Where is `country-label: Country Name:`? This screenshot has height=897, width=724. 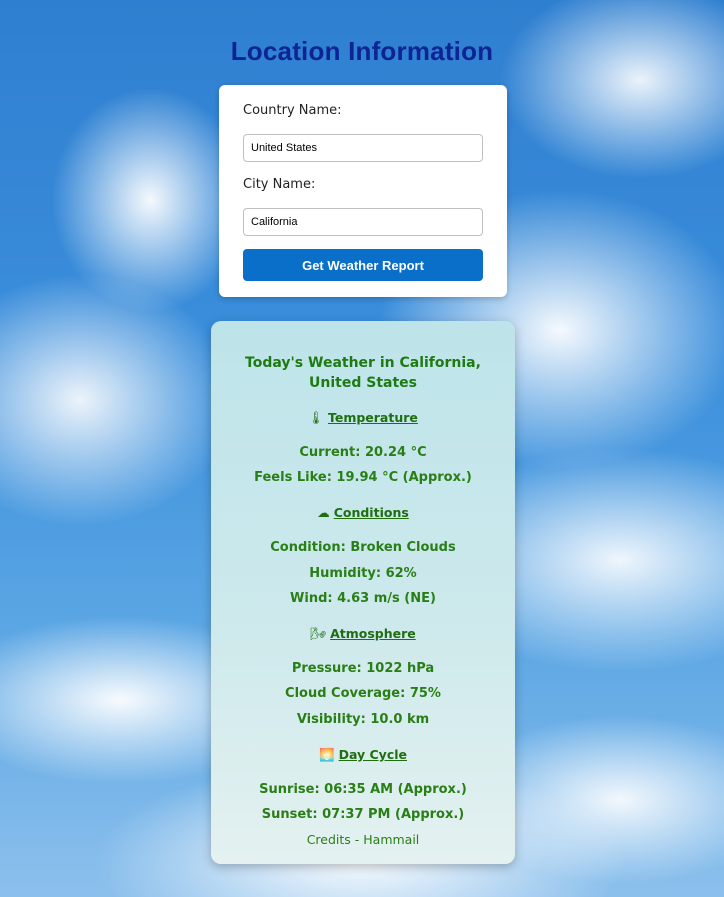
country-label: Country Name: is located at coordinates (292, 110).